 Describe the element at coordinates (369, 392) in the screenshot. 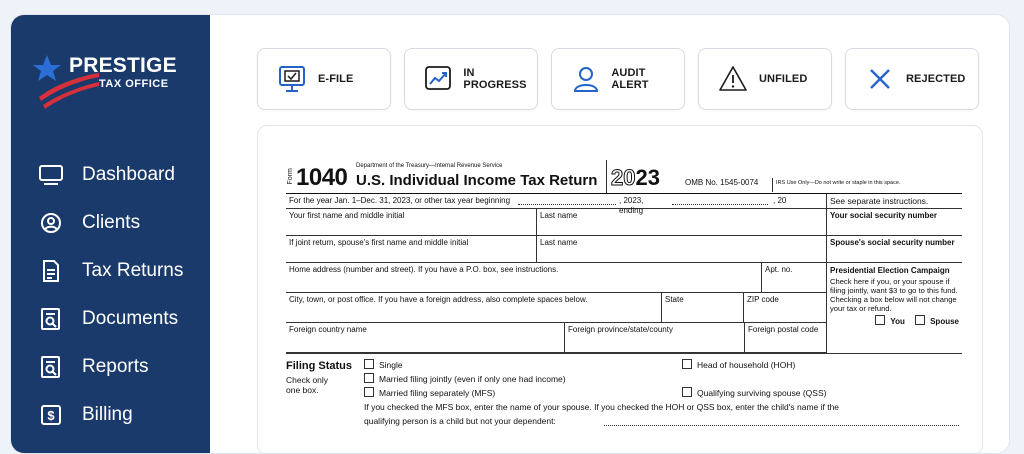

I see `mfs-checkbox` at that location.